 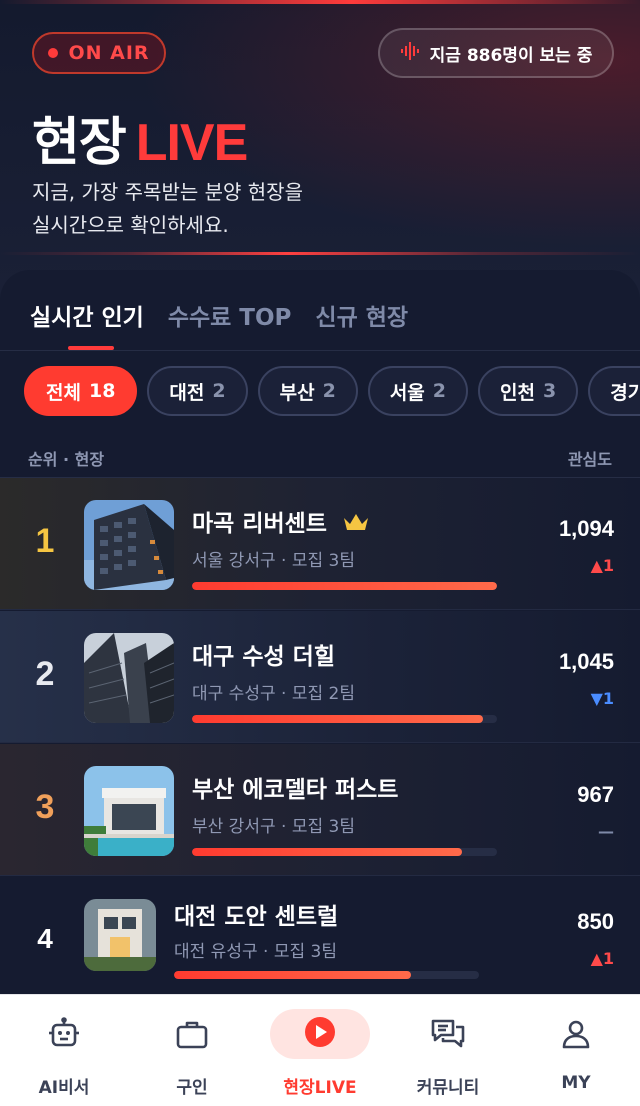 What do you see at coordinates (297, 392) in the screenshot?
I see `chip-label: 부산` at bounding box center [297, 392].